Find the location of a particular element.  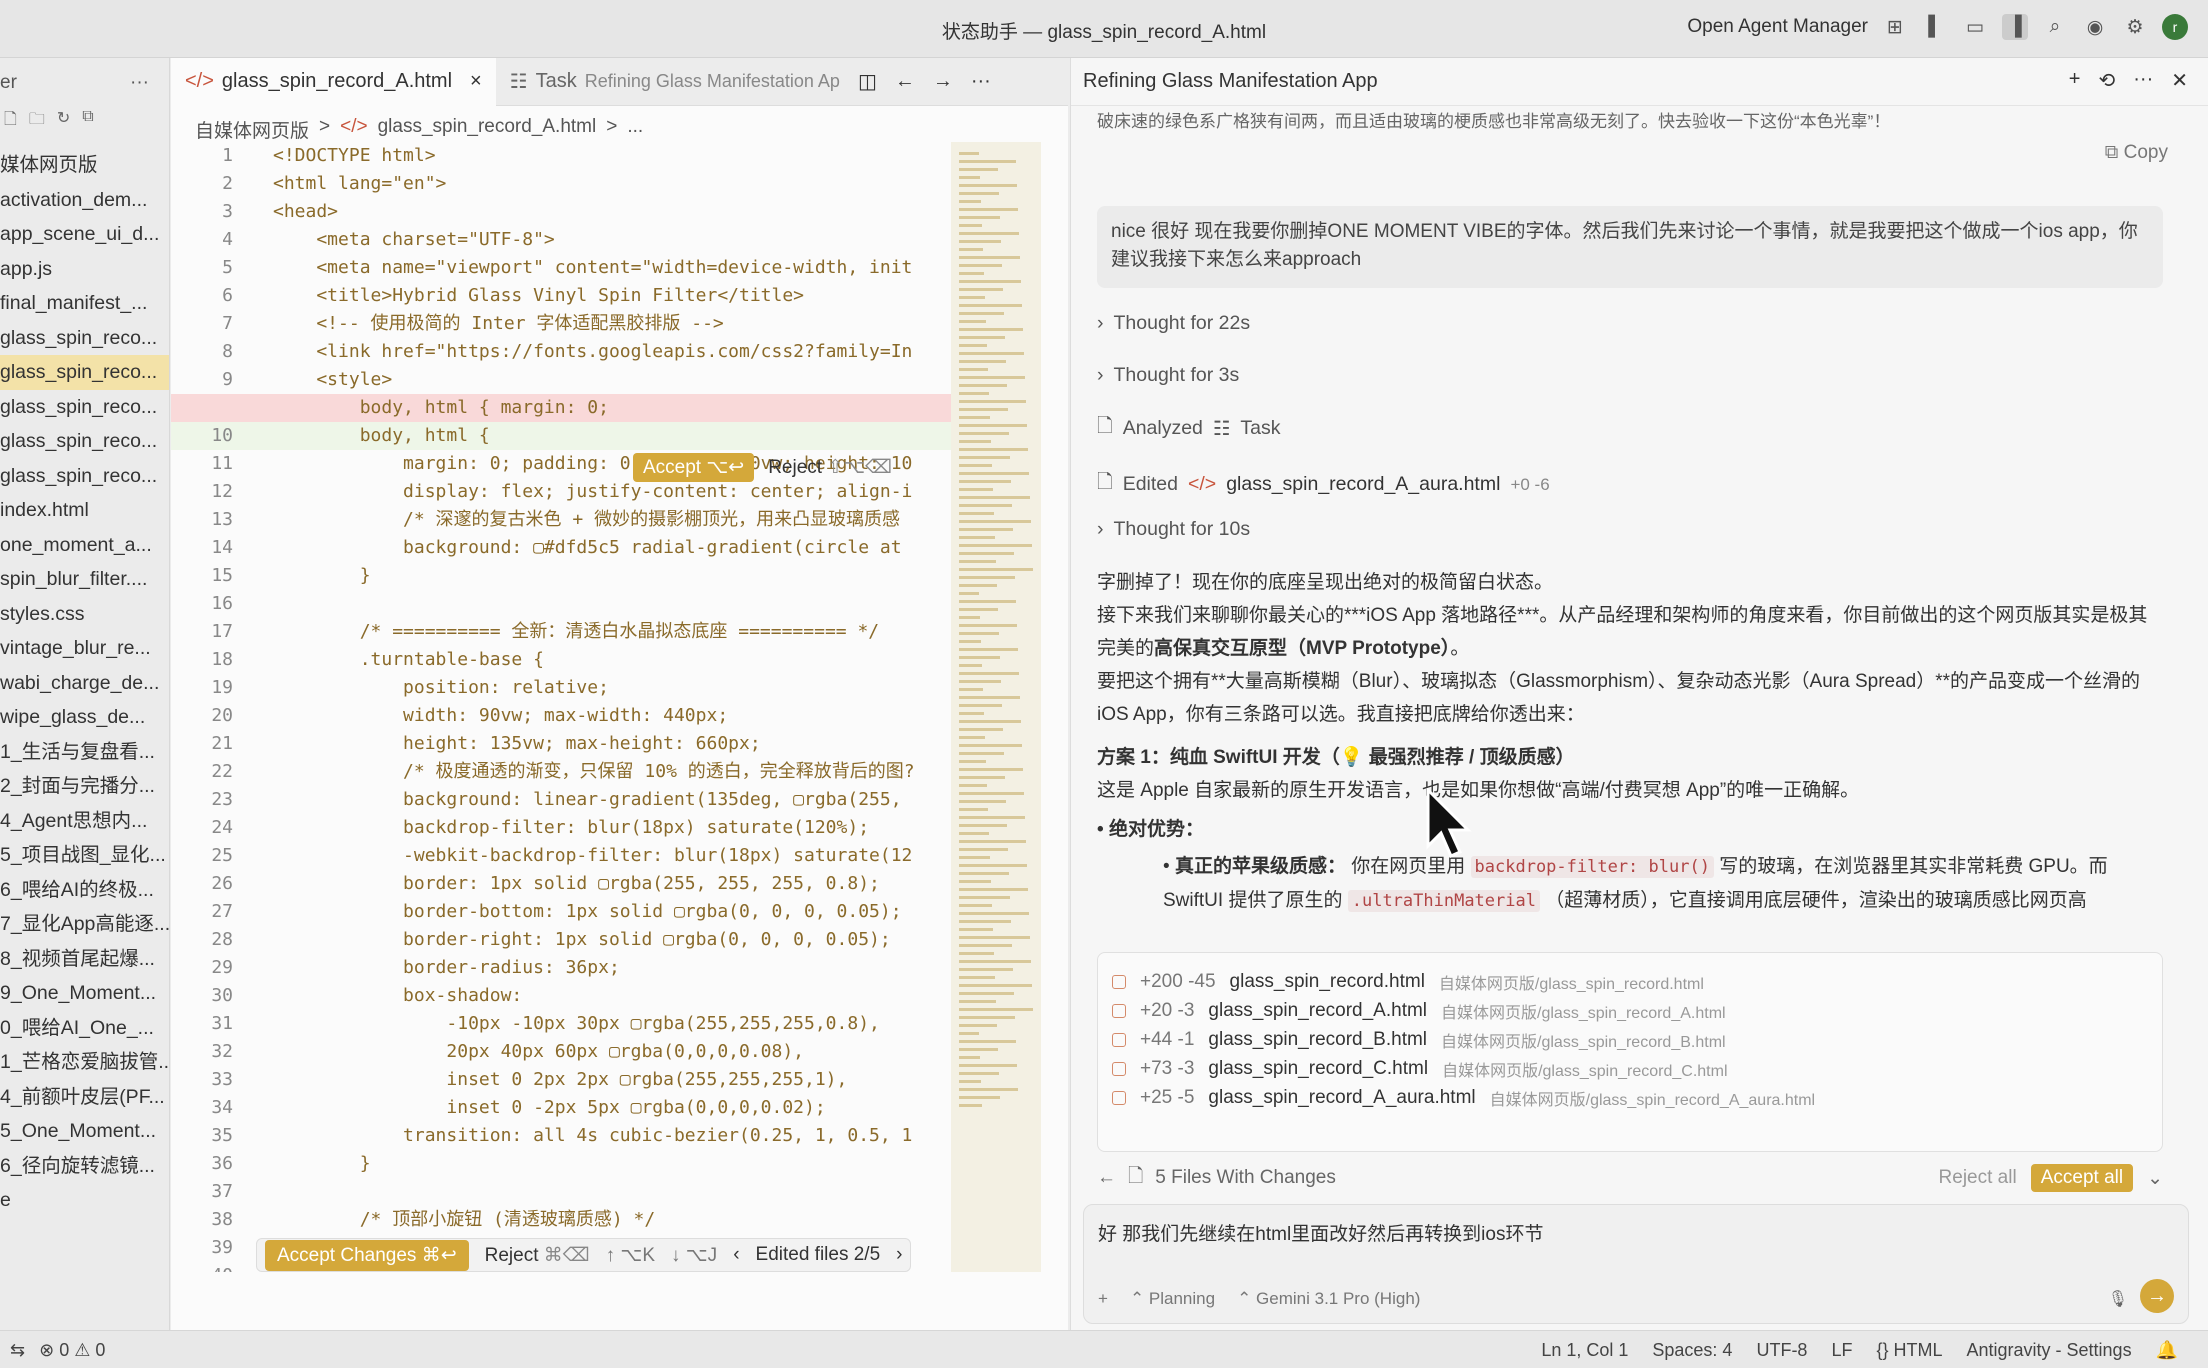

changed-file-name: glass_spin_record_C.html is located at coordinates (1318, 1069).